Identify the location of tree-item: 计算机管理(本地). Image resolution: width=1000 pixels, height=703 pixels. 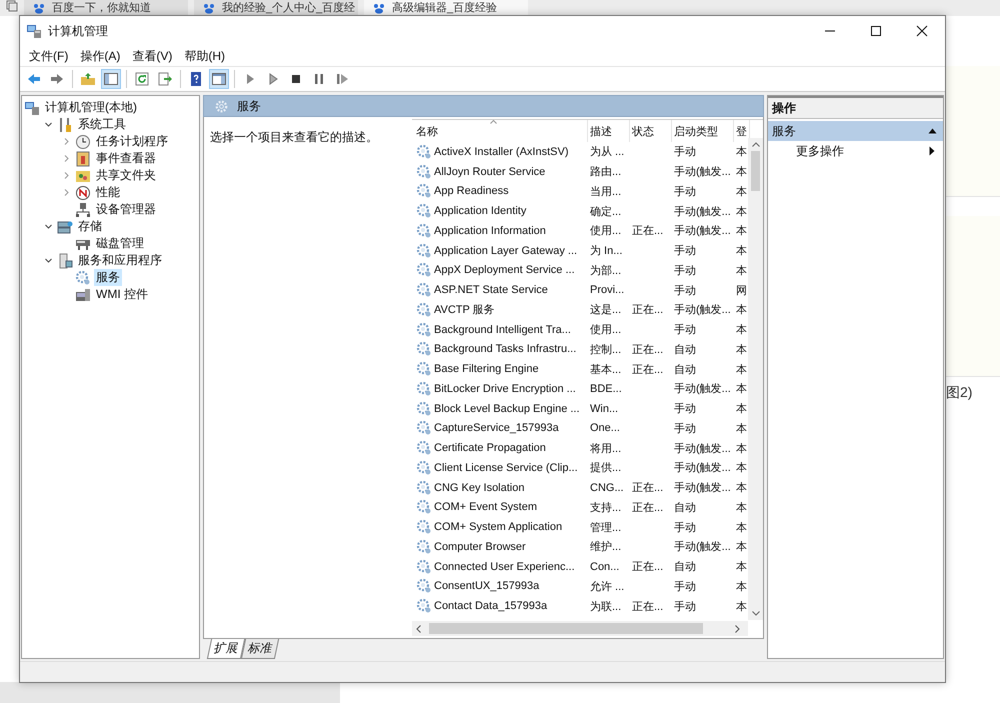
(110, 107).